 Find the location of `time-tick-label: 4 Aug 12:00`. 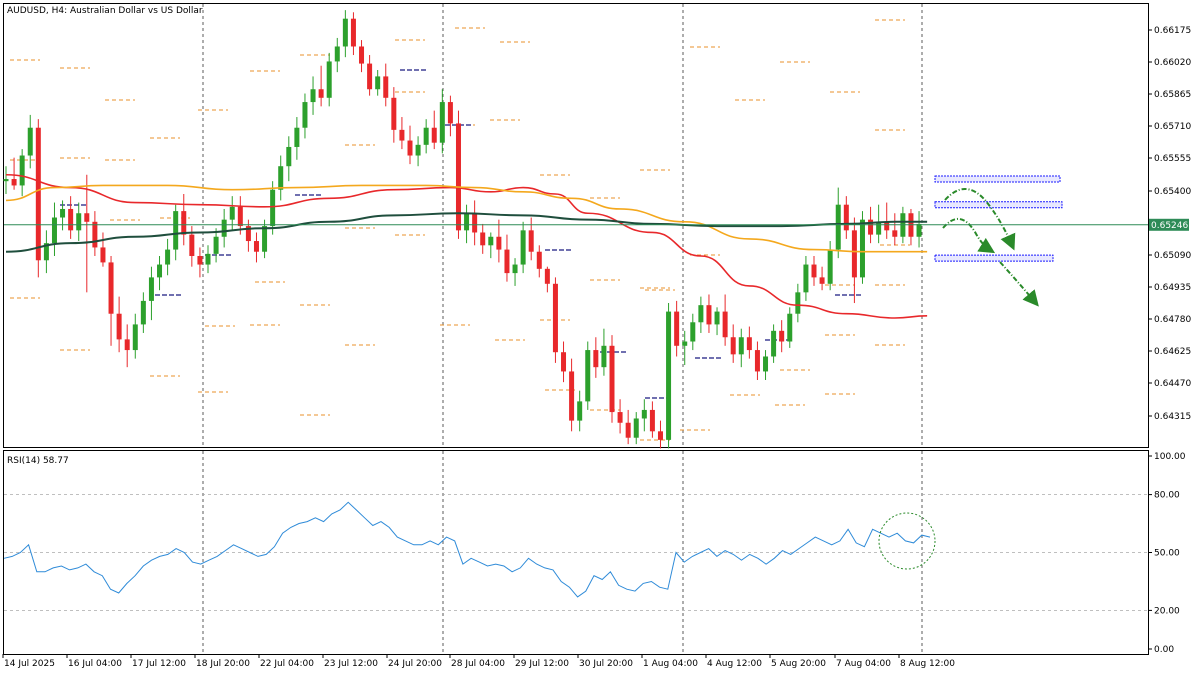

time-tick-label: 4 Aug 12:00 is located at coordinates (734, 664).